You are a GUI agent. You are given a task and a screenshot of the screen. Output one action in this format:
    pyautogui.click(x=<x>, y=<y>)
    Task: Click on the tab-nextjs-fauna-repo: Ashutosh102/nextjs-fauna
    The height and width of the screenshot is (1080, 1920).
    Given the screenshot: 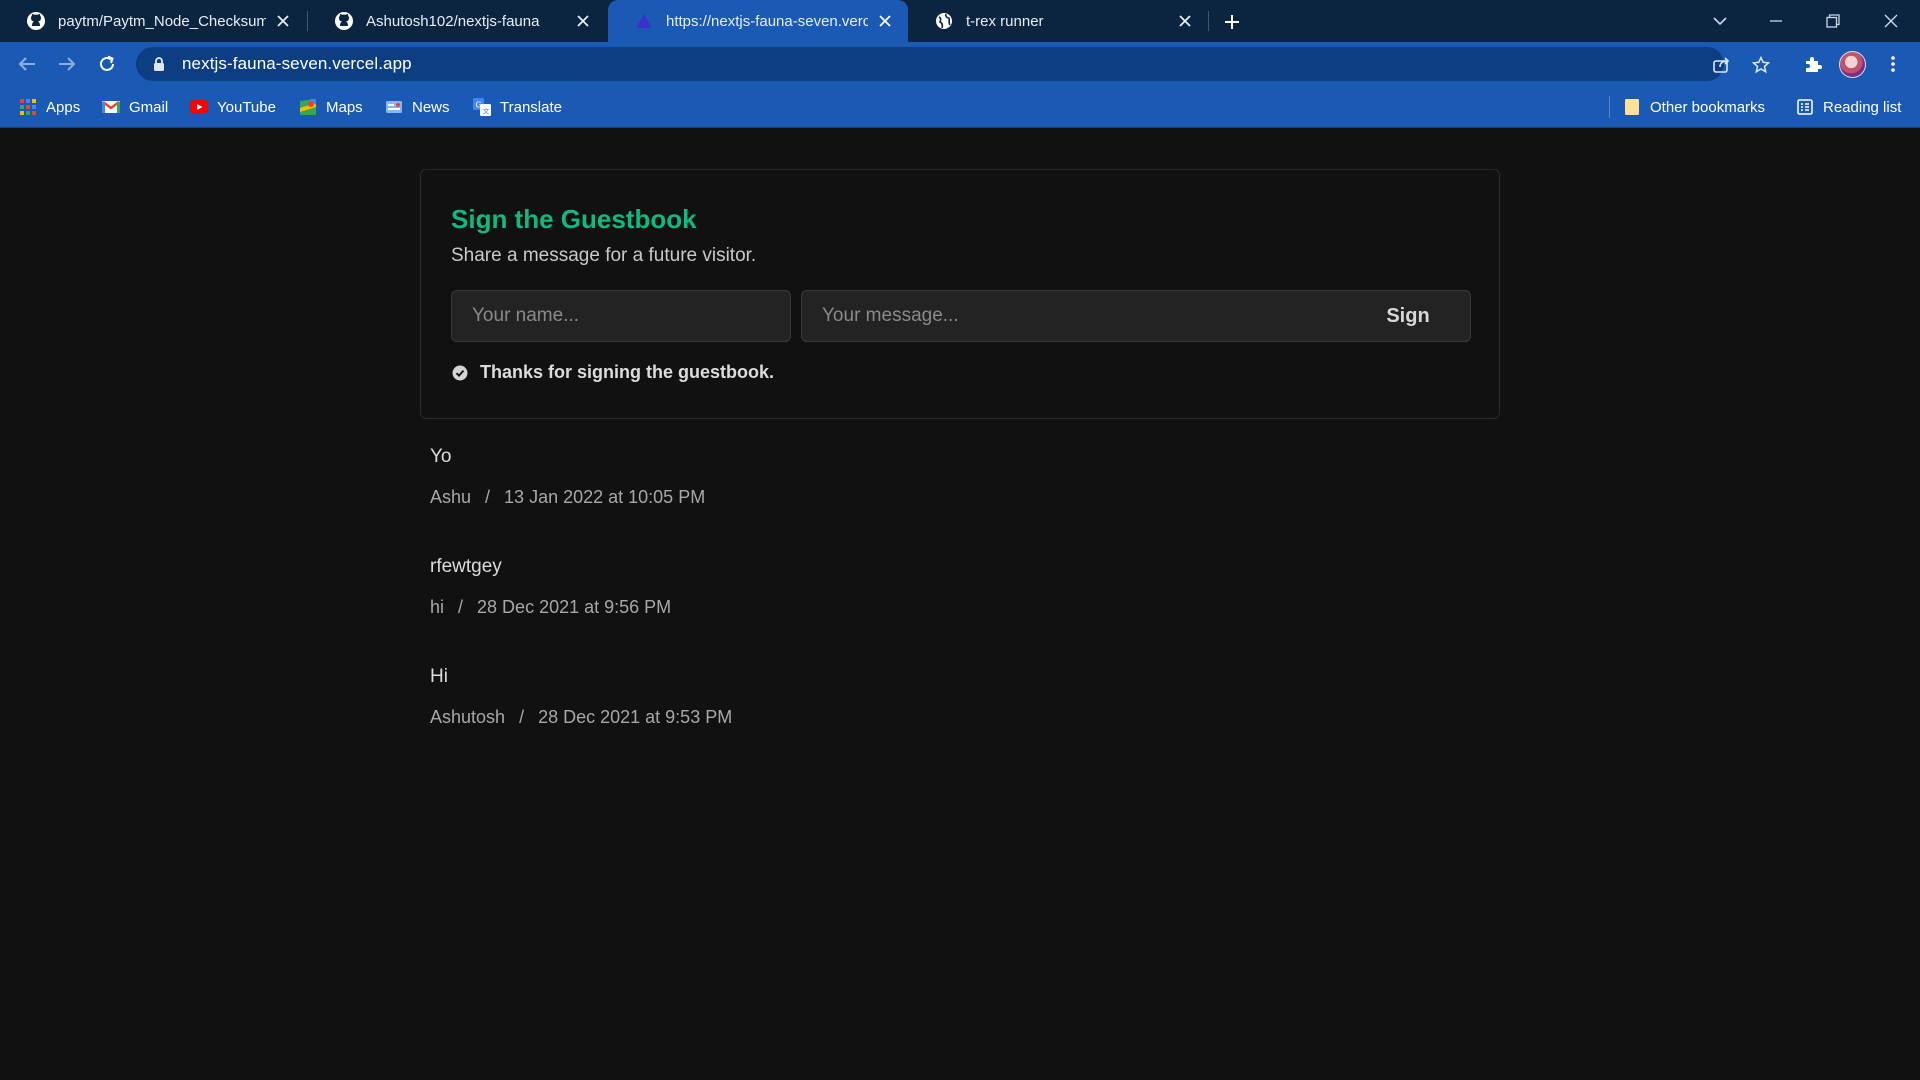 What is the action you would take?
    pyautogui.click(x=457, y=21)
    